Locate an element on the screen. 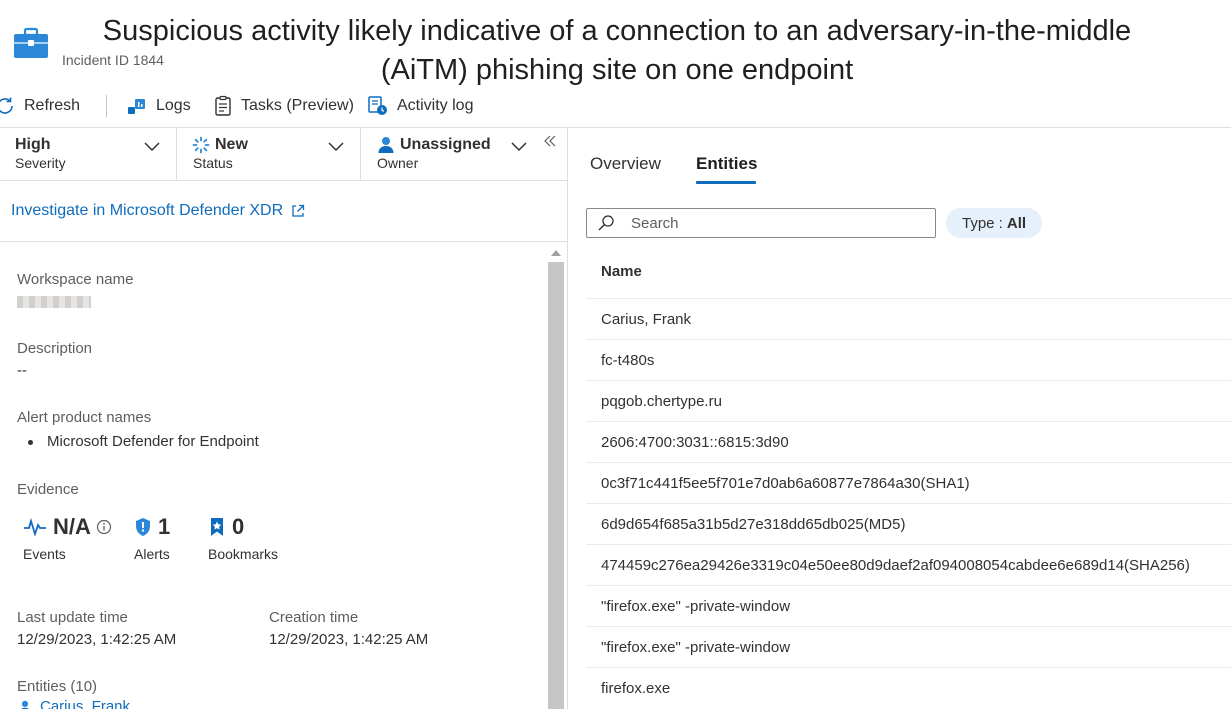 This screenshot has width=1231, height=709. list-bullet is located at coordinates (30, 442).